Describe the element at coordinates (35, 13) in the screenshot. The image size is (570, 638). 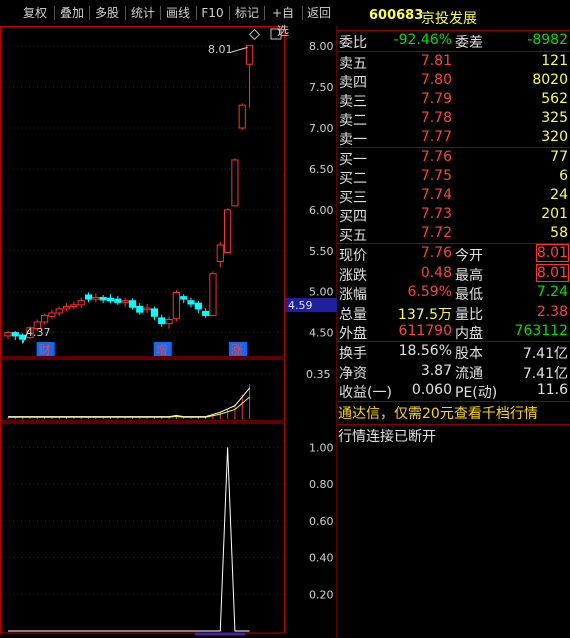
I see `fuquan-button: 复权` at that location.